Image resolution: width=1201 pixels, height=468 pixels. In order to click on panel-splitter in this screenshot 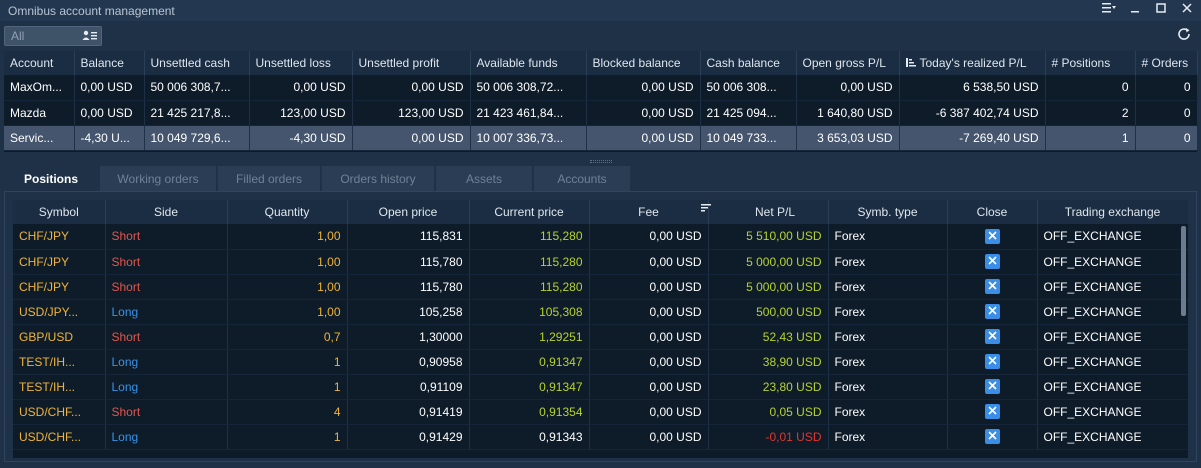, I will do `click(601, 161)`.